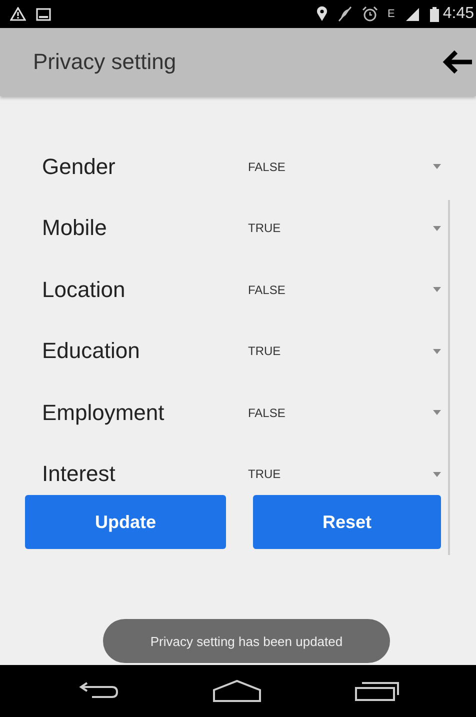 This screenshot has height=717, width=476. I want to click on update-button: Update, so click(125, 522).